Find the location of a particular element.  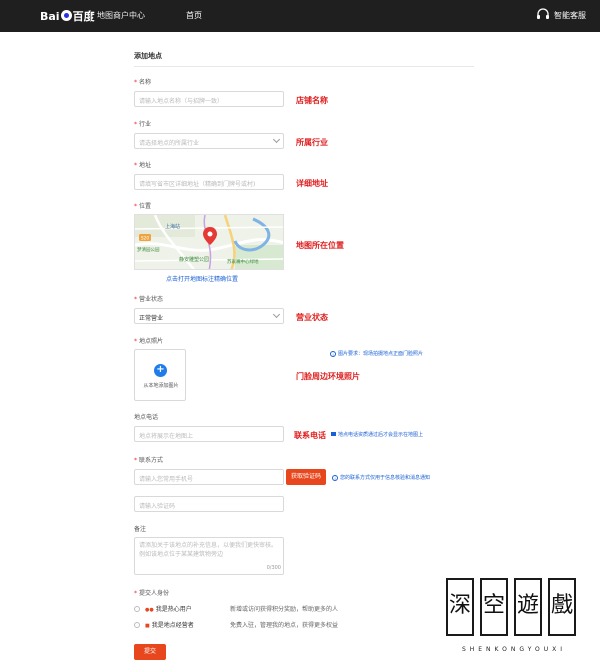

logo-text-a: Bai is located at coordinates (50, 16).